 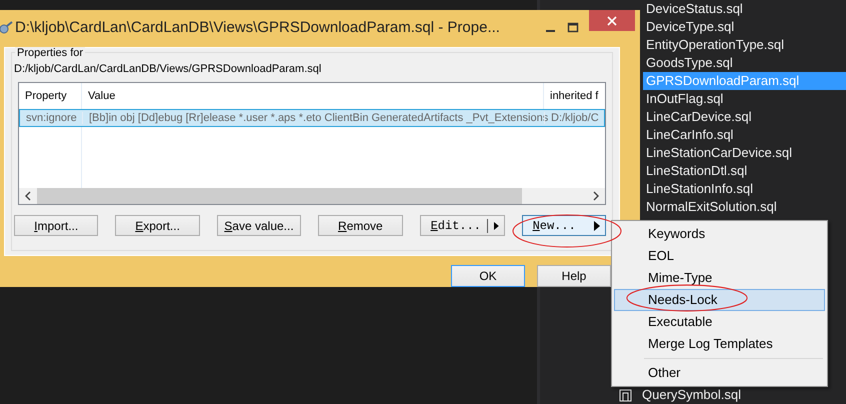 What do you see at coordinates (719, 300) in the screenshot?
I see `menu-item: Needs-Lock` at bounding box center [719, 300].